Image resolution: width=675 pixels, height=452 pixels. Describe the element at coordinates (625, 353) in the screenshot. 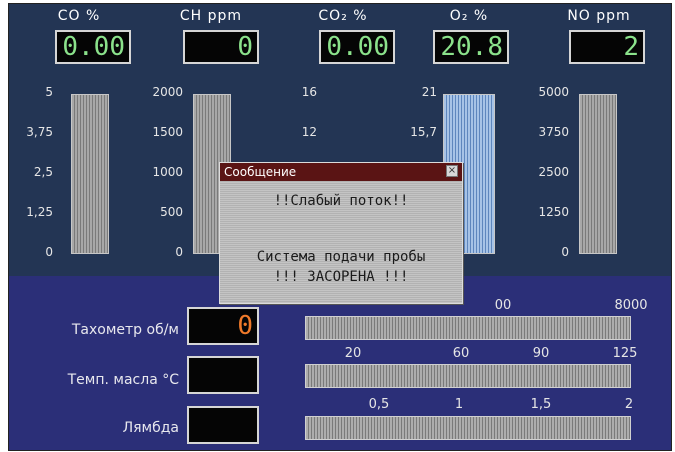

I see `oil-scale-tick: 125` at that location.